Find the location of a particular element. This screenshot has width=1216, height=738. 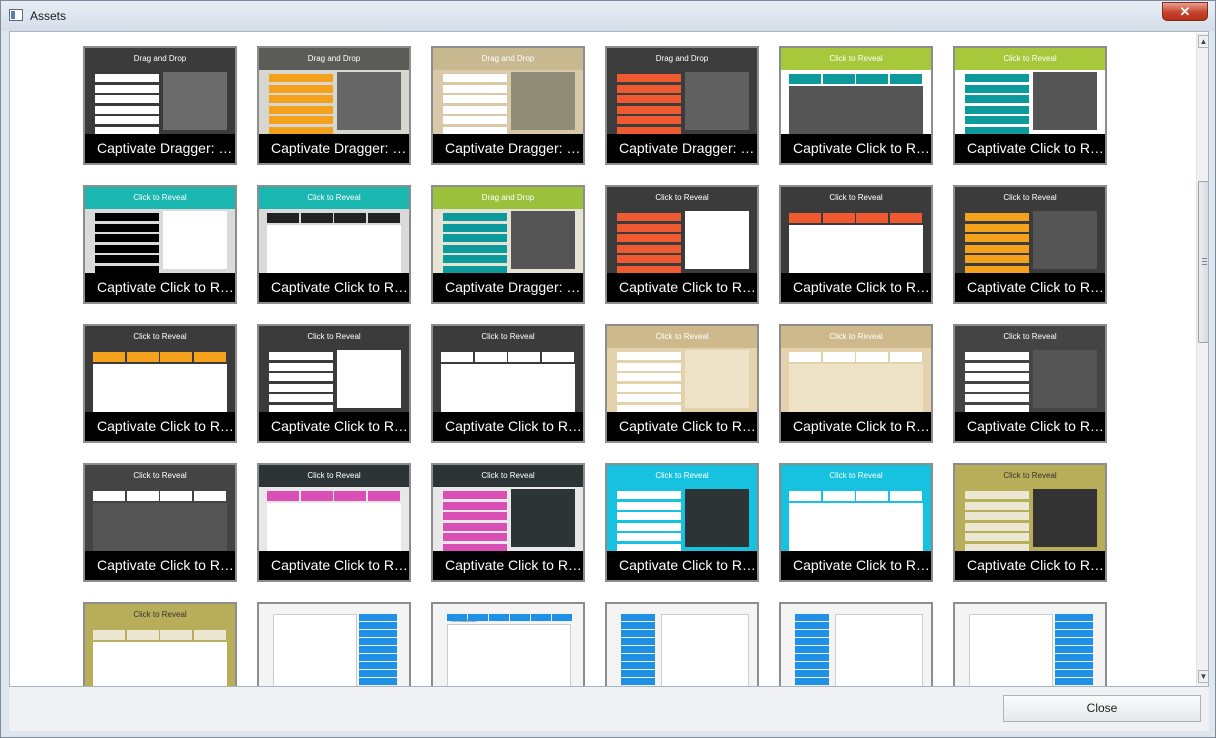

window-icon is located at coordinates (16, 15).